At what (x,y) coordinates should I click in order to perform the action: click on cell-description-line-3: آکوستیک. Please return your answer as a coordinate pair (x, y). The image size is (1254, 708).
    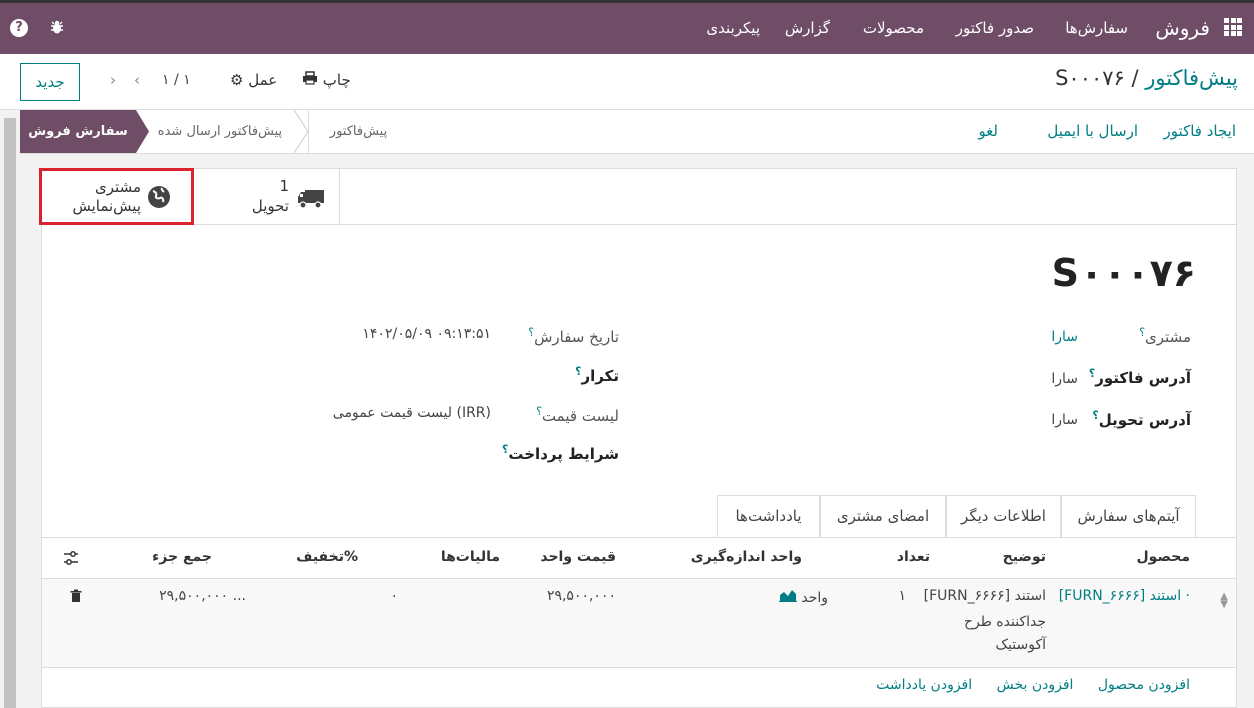
    Looking at the image, I should click on (1021, 645).